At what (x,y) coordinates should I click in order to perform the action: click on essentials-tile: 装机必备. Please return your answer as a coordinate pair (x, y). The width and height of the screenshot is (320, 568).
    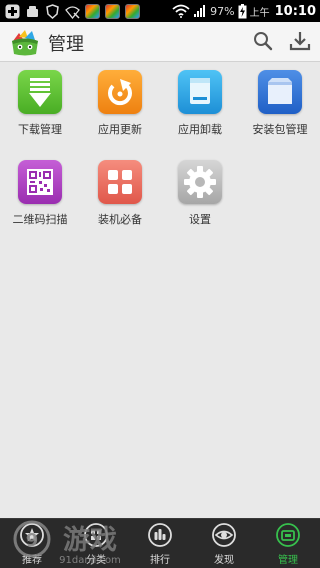
    Looking at the image, I should click on (120, 203).